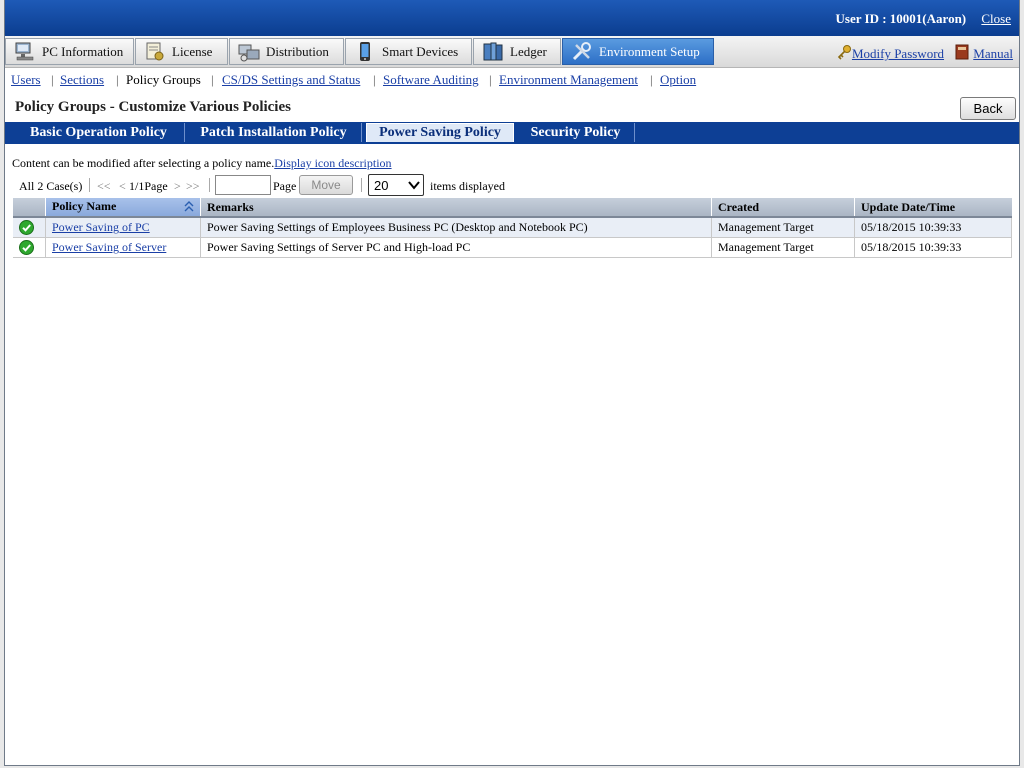 This screenshot has height=768, width=1024. What do you see at coordinates (528, 51) in the screenshot?
I see `tab-label: Ledger` at bounding box center [528, 51].